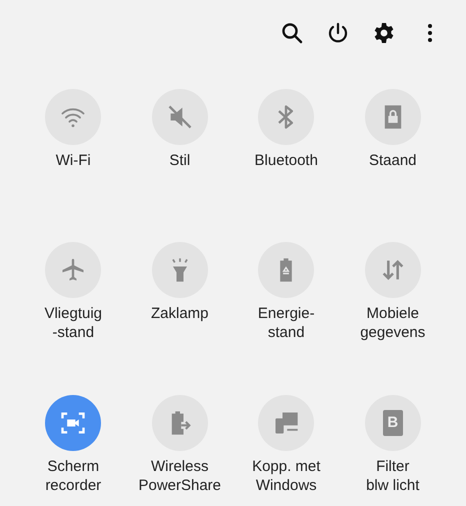  I want to click on letter-tile-icon: B, so click(392, 423).